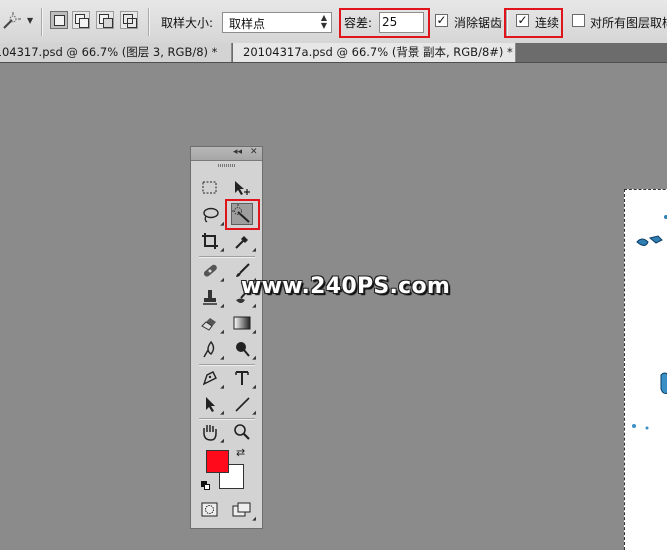  Describe the element at coordinates (187, 23) in the screenshot. I see `sample-size-label: 取样大小:` at that location.